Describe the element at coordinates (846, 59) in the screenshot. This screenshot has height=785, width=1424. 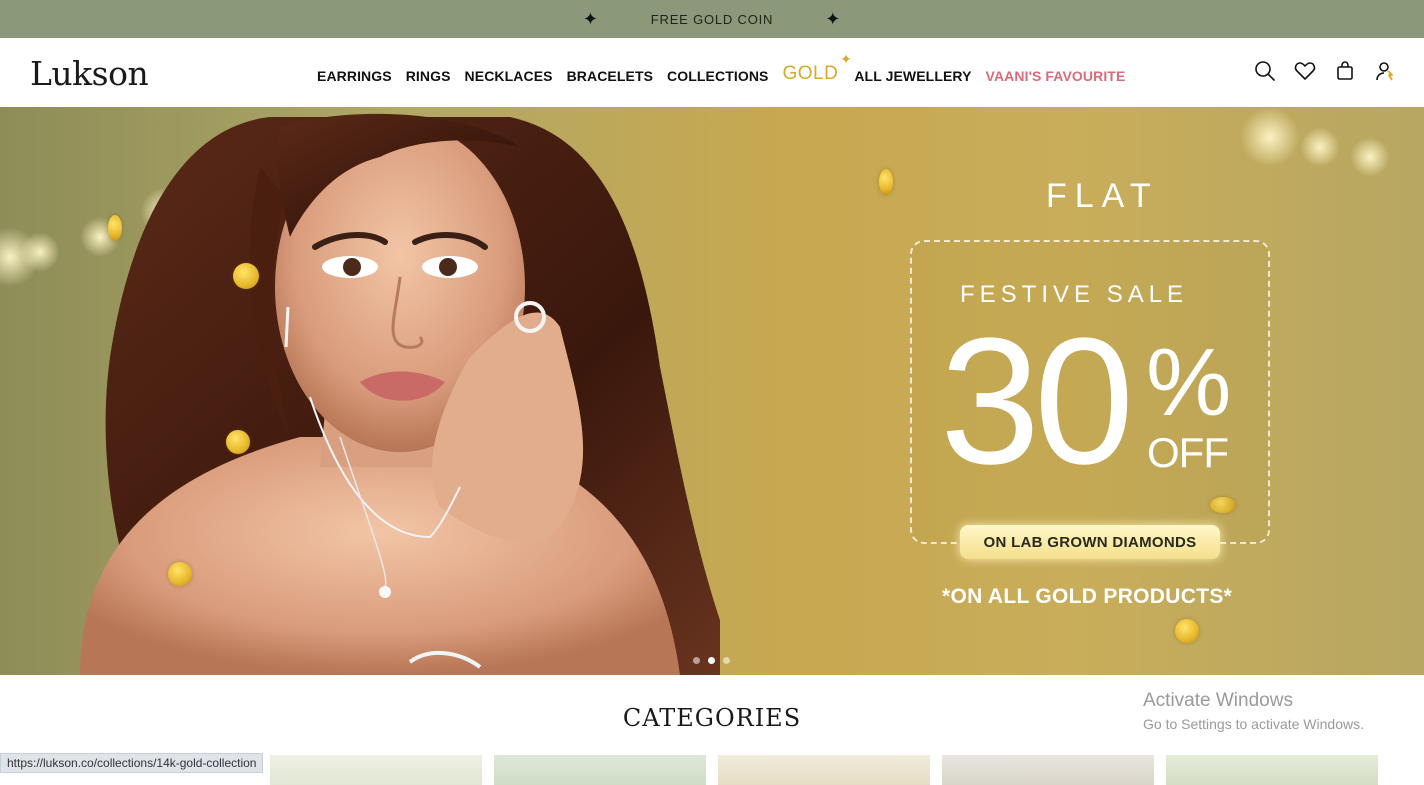
I see `sparkle-icon: ✦` at that location.